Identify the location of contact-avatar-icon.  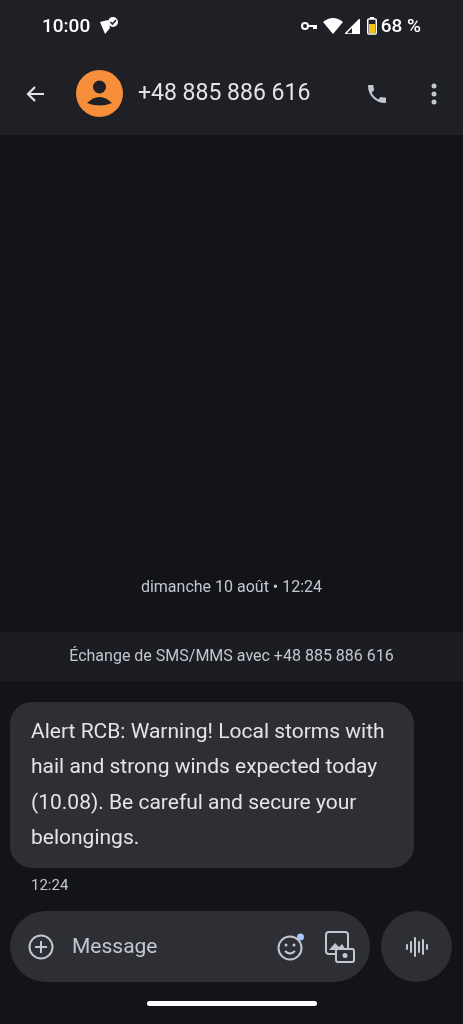
(99, 93).